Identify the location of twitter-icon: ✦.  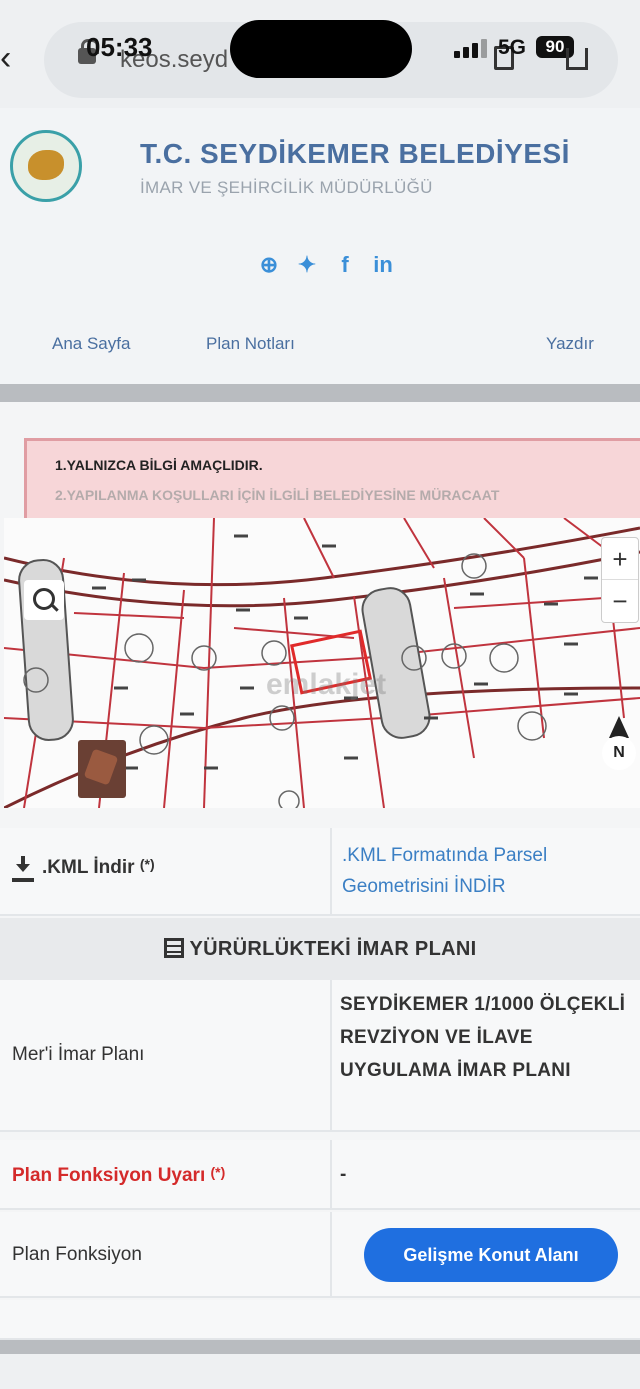
(307, 265).